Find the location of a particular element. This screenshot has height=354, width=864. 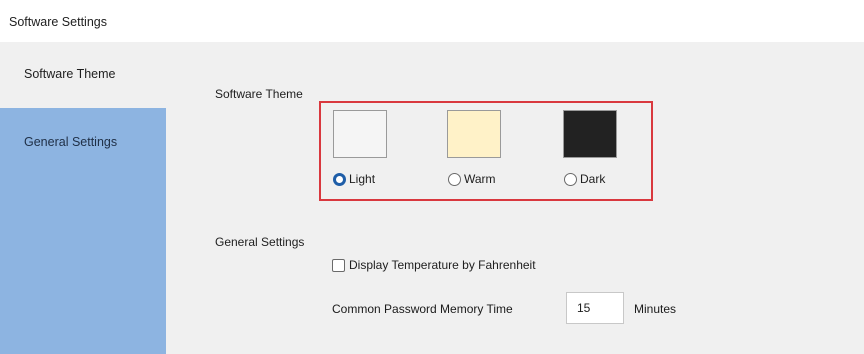

theme-option-warm: Warm is located at coordinates (472, 179).